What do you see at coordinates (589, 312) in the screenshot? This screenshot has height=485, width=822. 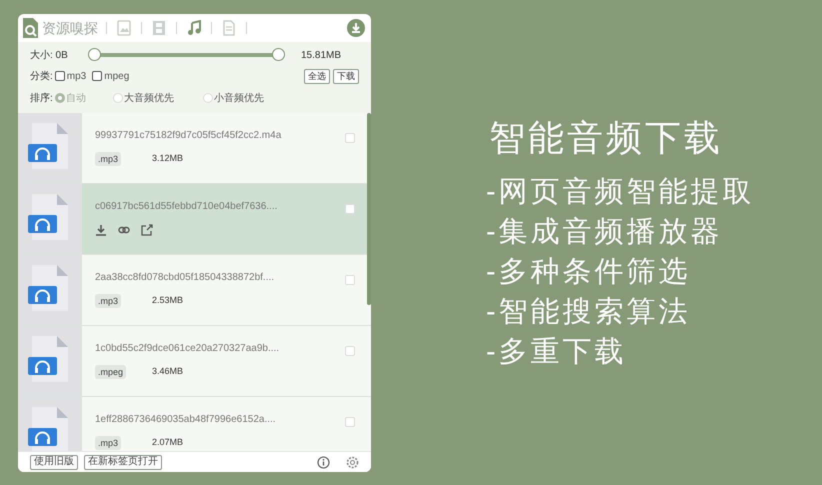 I see `feature-item: -智能搜索算法` at bounding box center [589, 312].